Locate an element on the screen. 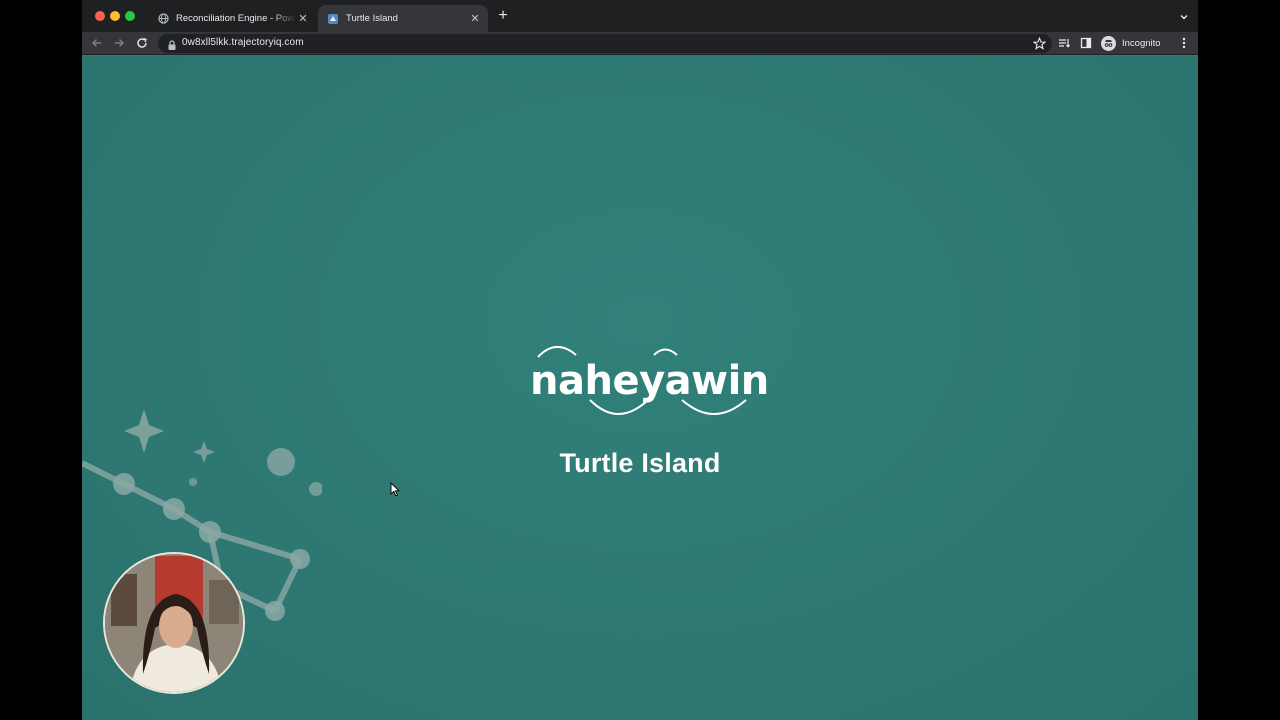 The height and width of the screenshot is (720, 1280). mouse-pointer-icon is located at coordinates (395, 489).